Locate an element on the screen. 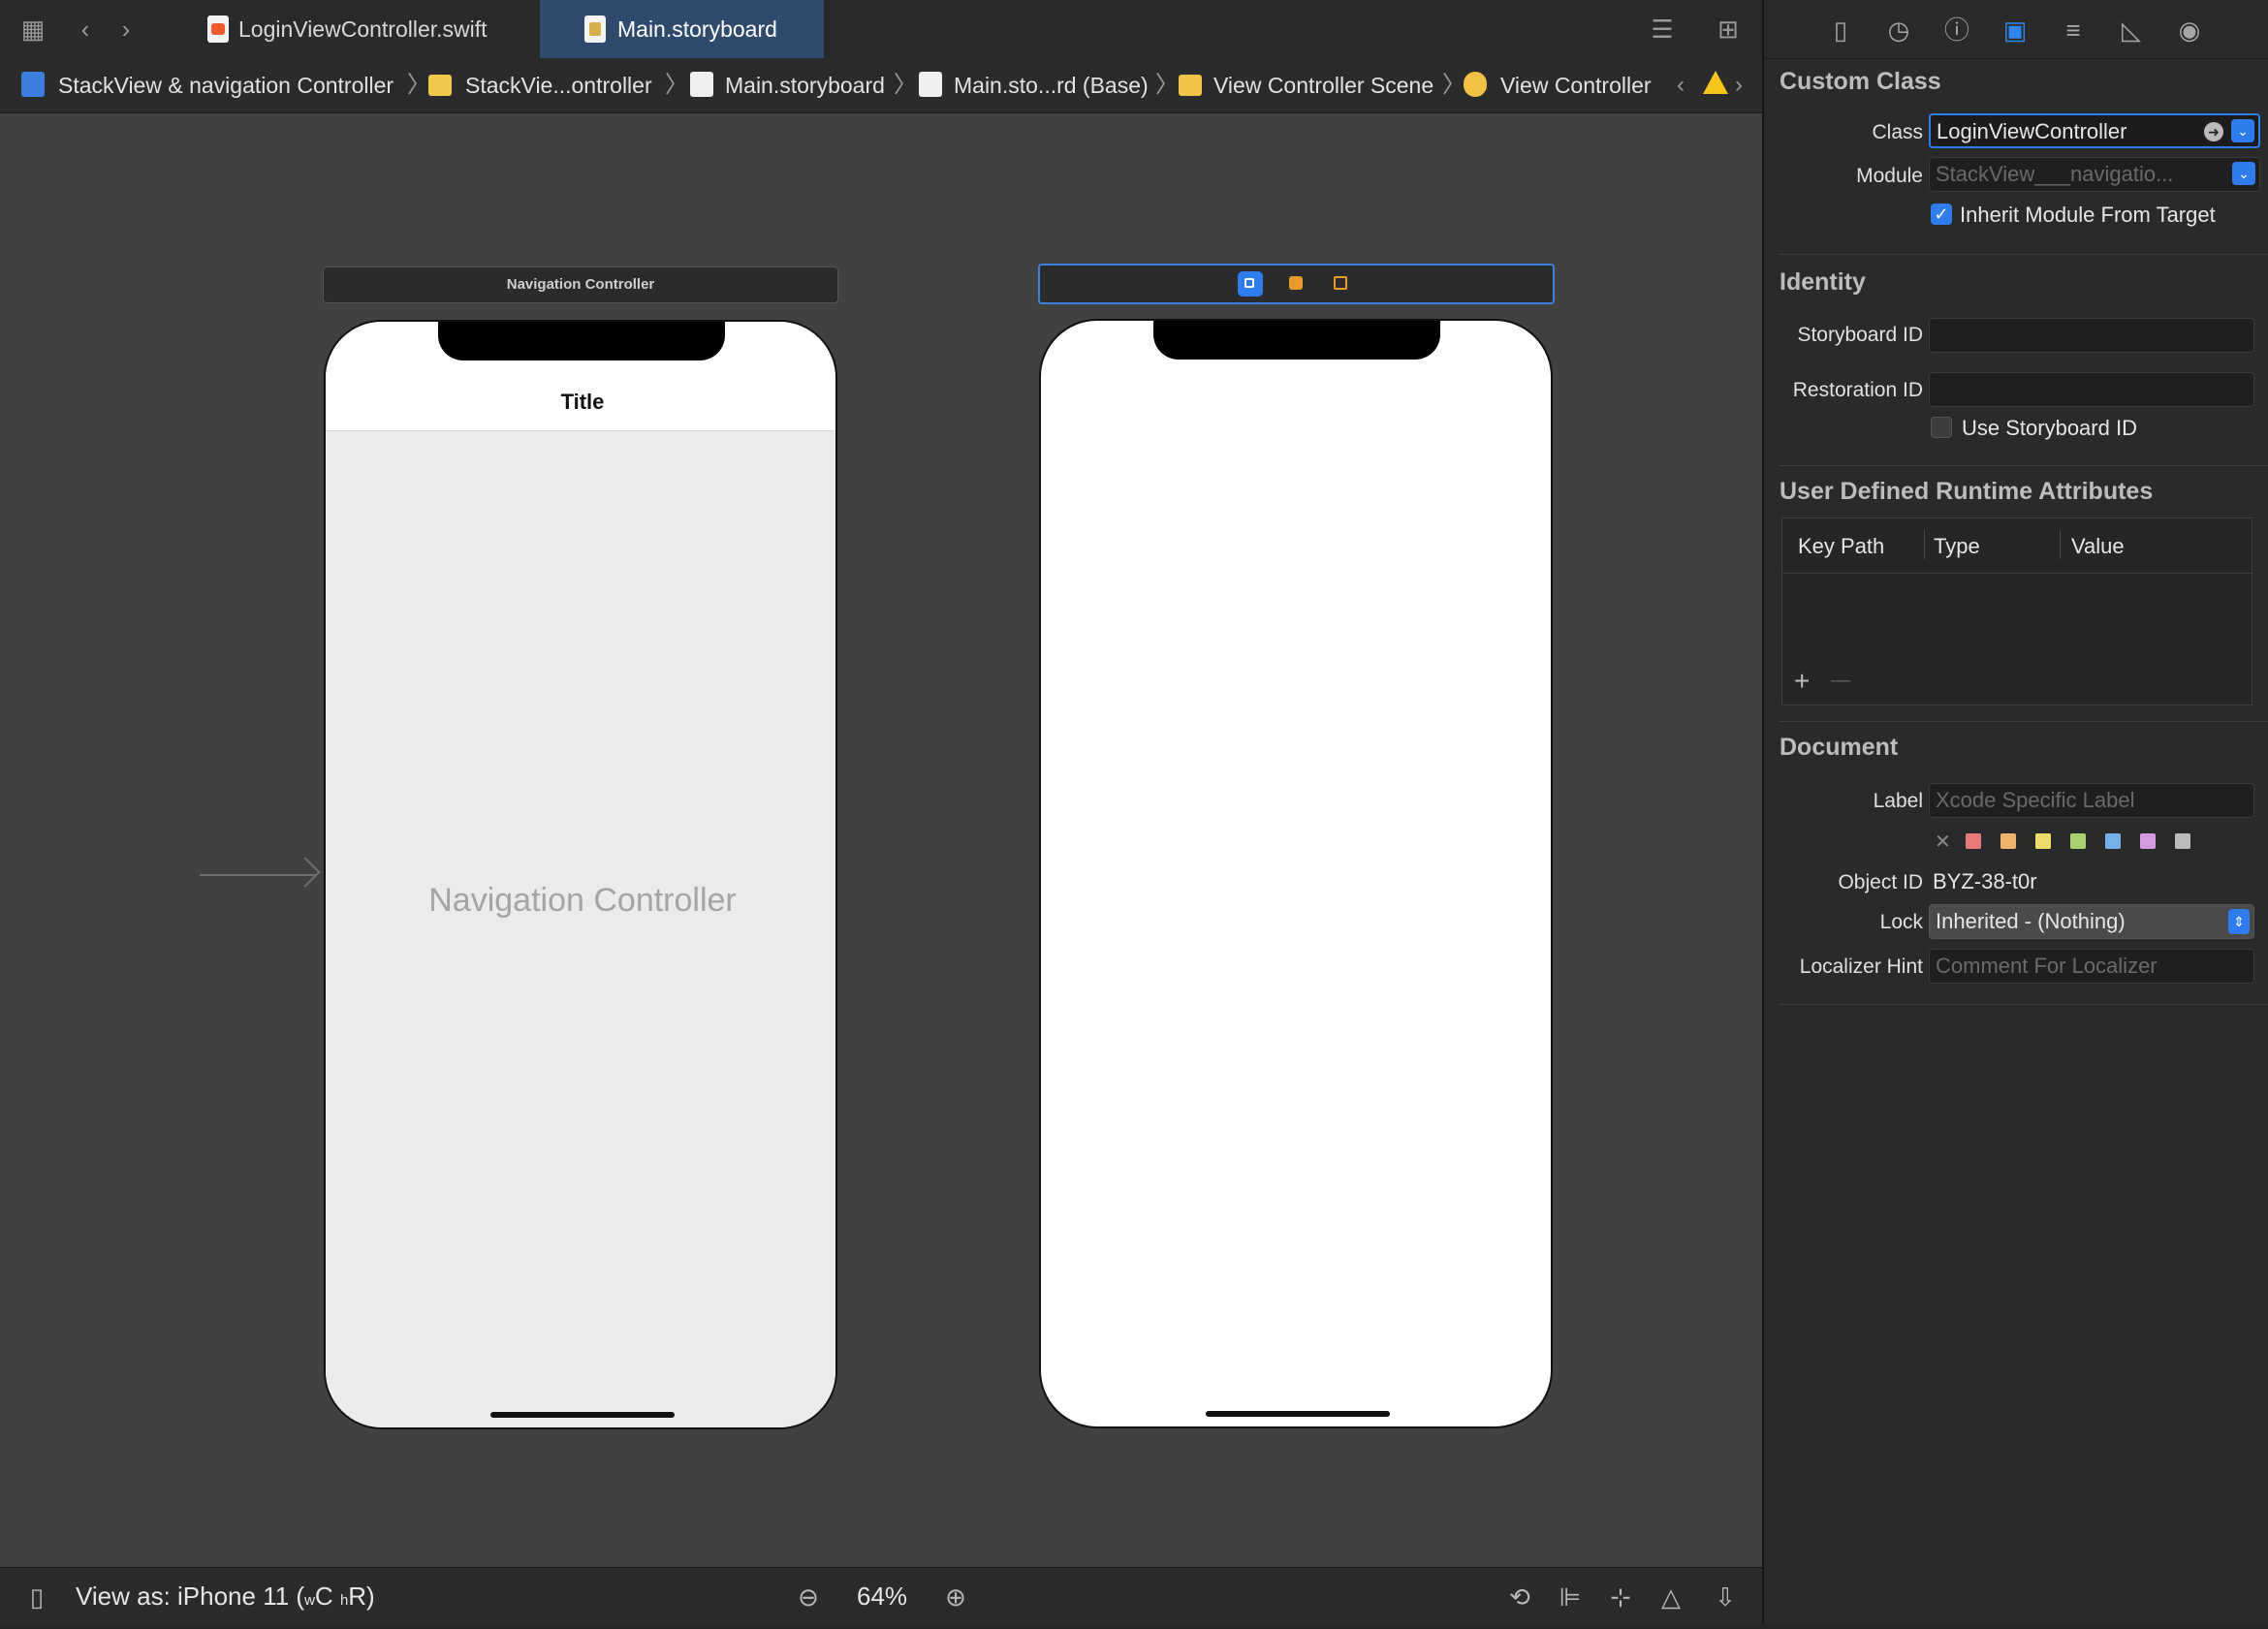  column-key-path: Key Path is located at coordinates (1841, 546).